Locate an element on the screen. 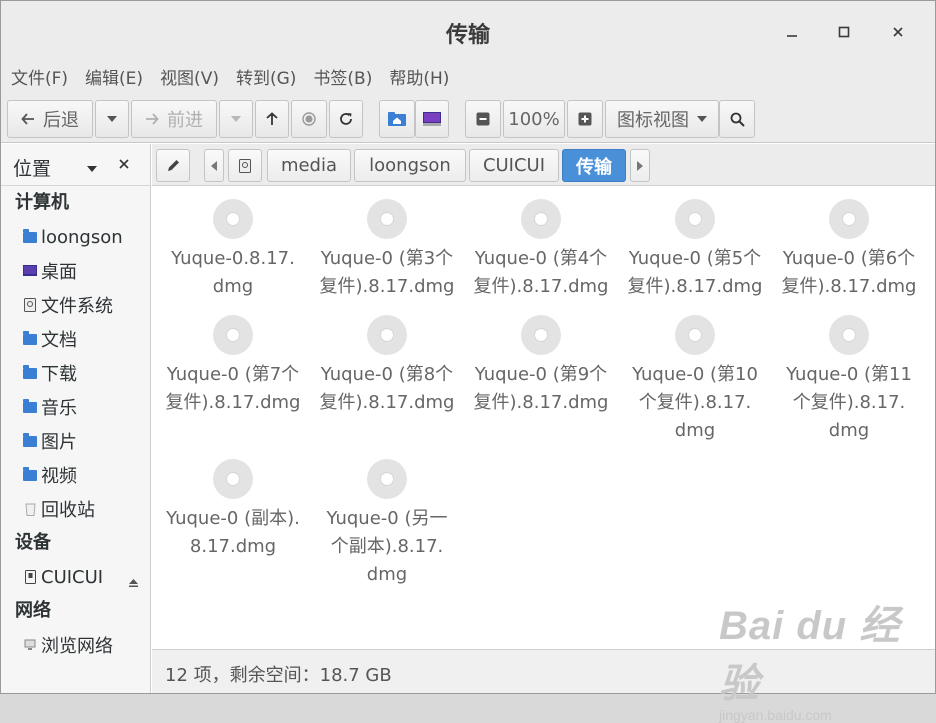  plus-icon is located at coordinates (585, 119).